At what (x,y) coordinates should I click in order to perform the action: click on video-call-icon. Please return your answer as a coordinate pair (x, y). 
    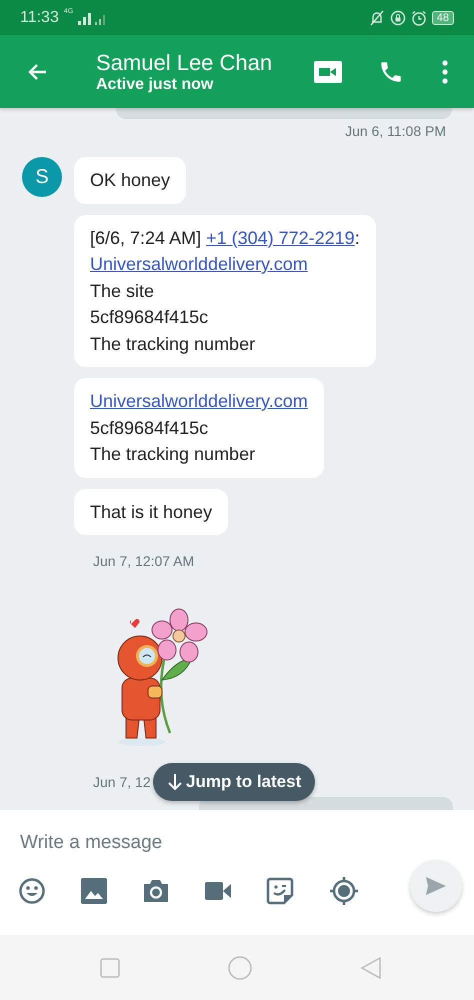
    Looking at the image, I should click on (328, 71).